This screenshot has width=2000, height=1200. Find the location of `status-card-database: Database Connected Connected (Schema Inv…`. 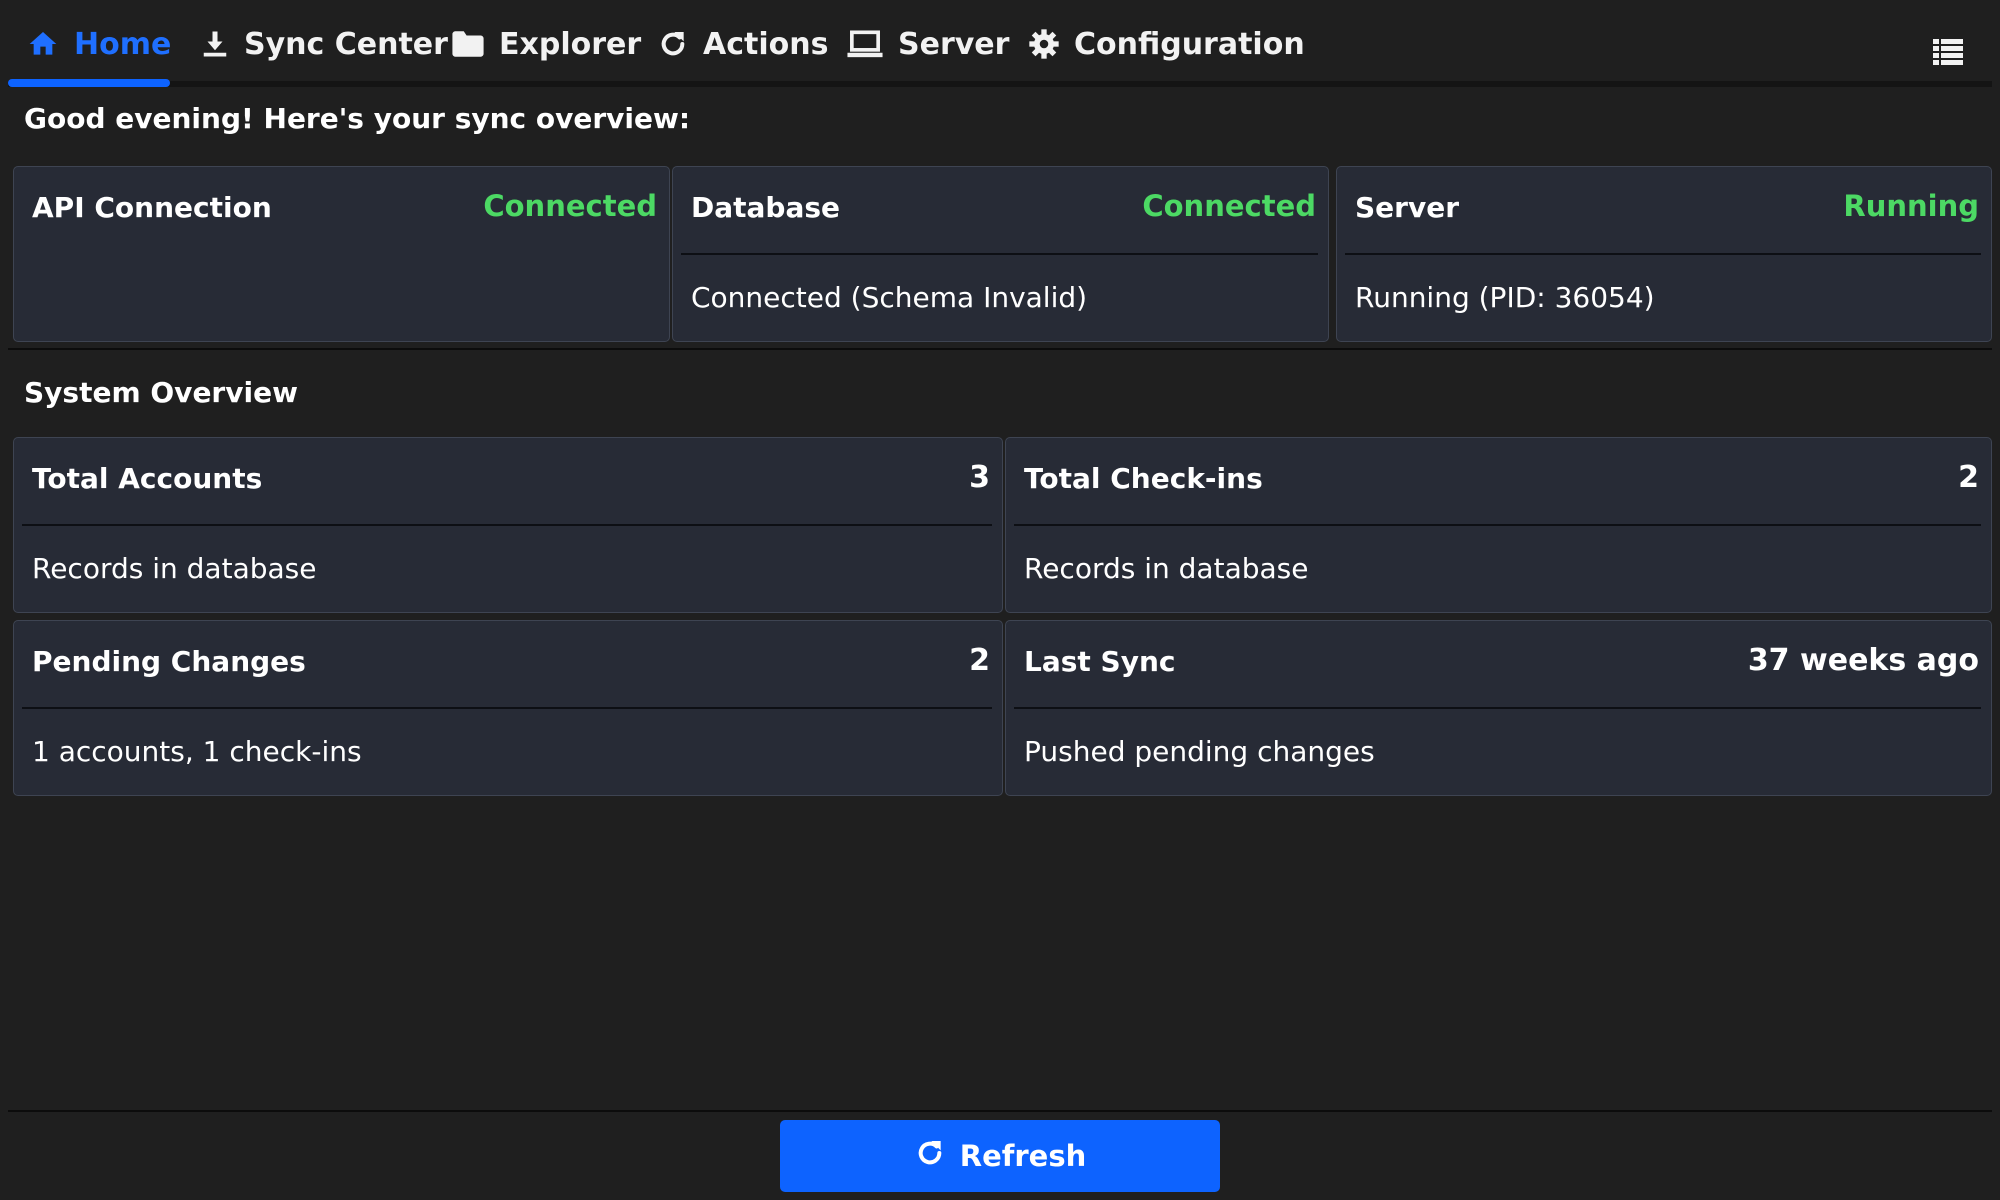

status-card-database: Database Connected Connected (Schema Inv… is located at coordinates (1000, 254).